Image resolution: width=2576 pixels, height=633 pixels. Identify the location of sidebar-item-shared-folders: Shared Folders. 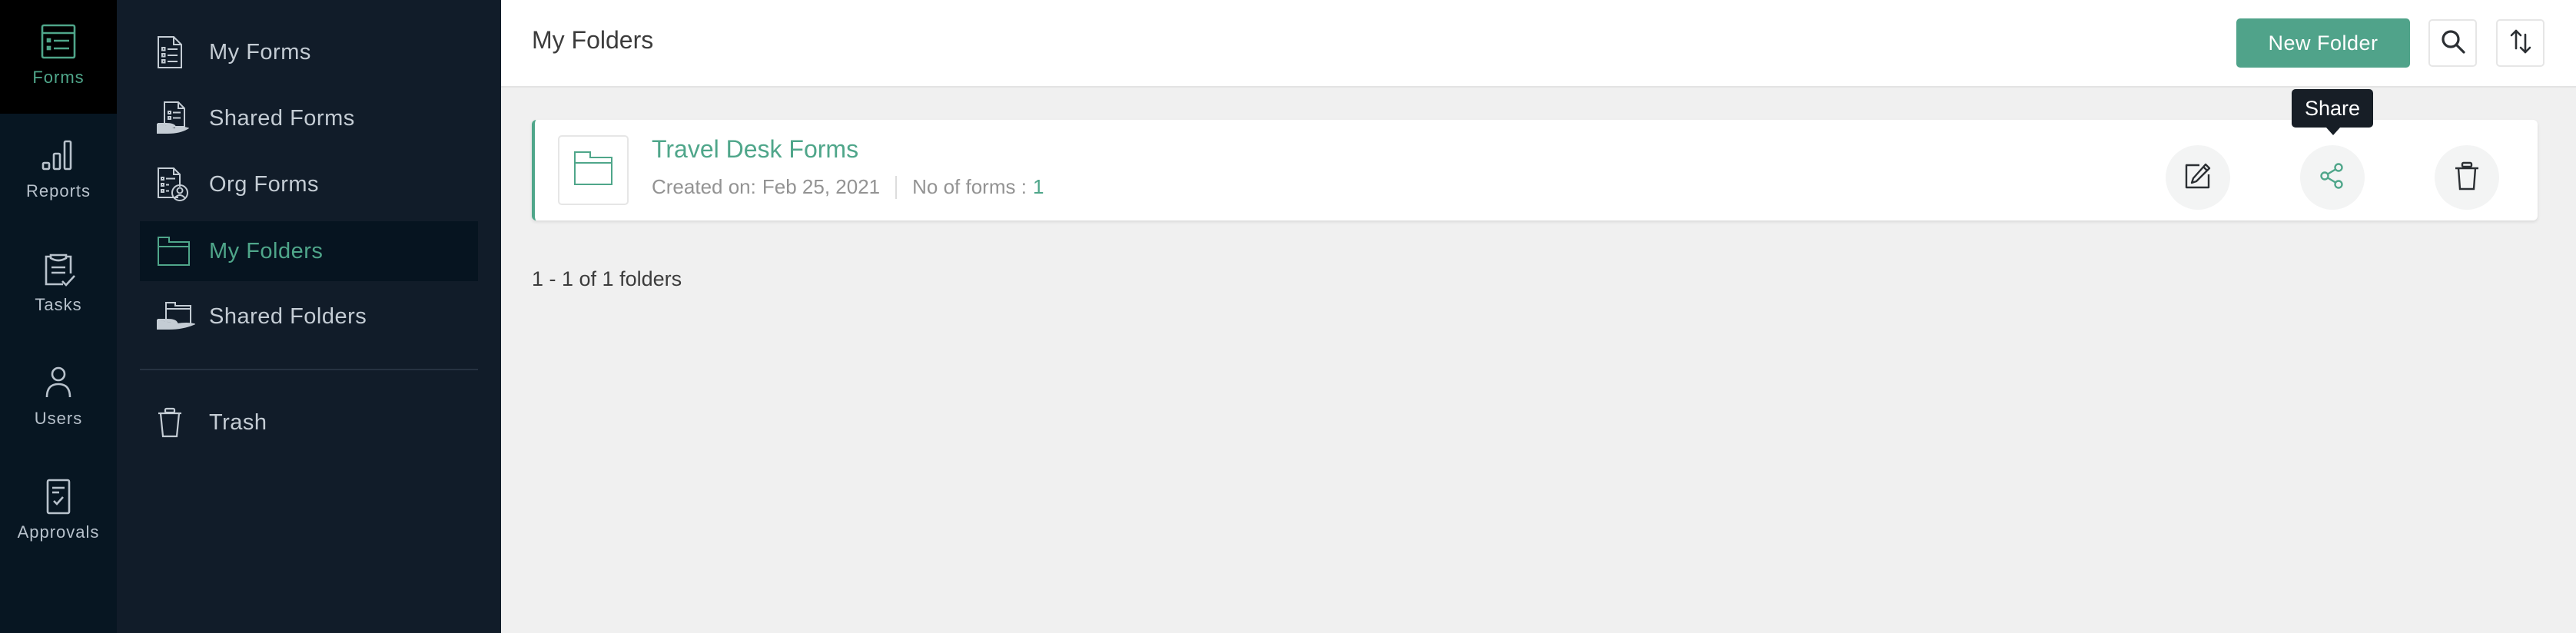
(309, 316).